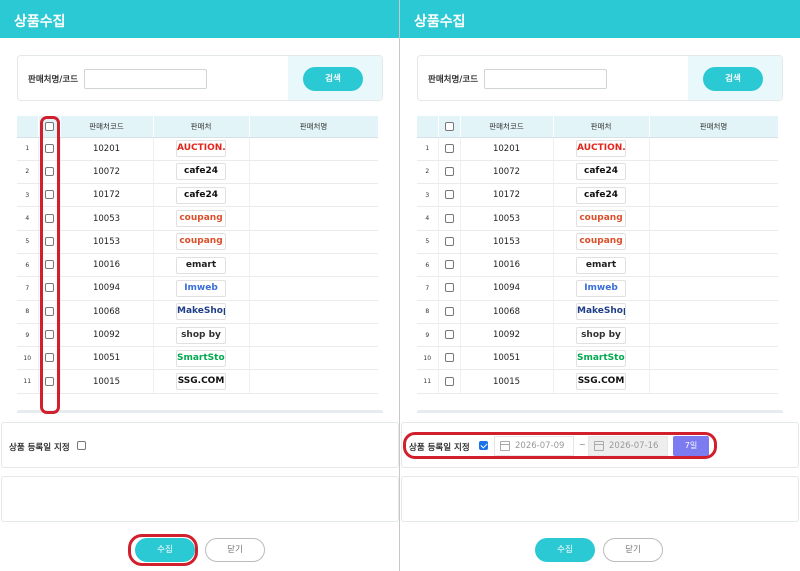 The width and height of the screenshot is (800, 571). Describe the element at coordinates (107, 381) in the screenshot. I see `seller-code: 10015` at that location.